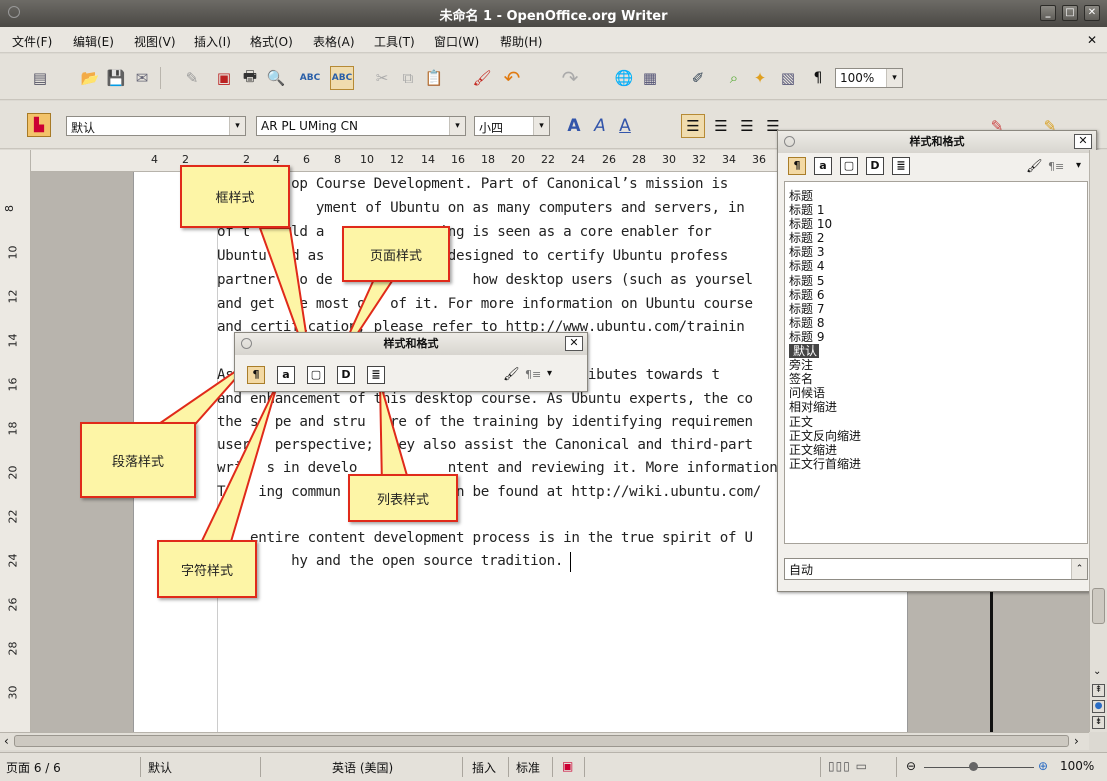 The width and height of the screenshot is (1107, 781). What do you see at coordinates (484, 767) in the screenshot?
I see `insert-mode: 插入` at bounding box center [484, 767].